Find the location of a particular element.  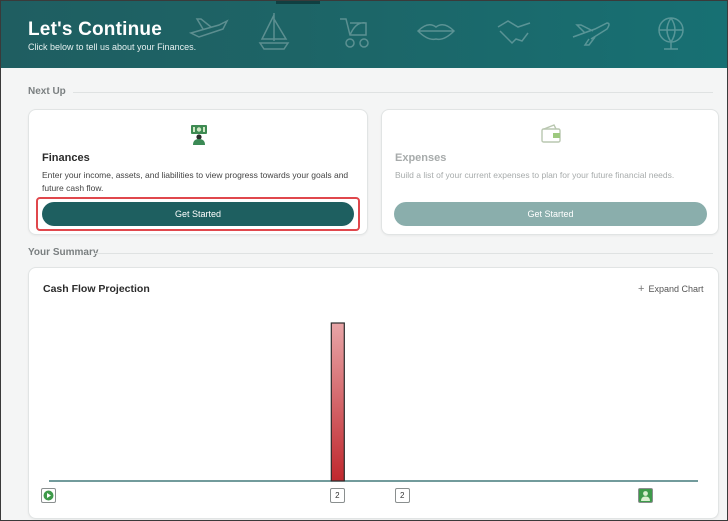

chart-bars is located at coordinates (337, 402).